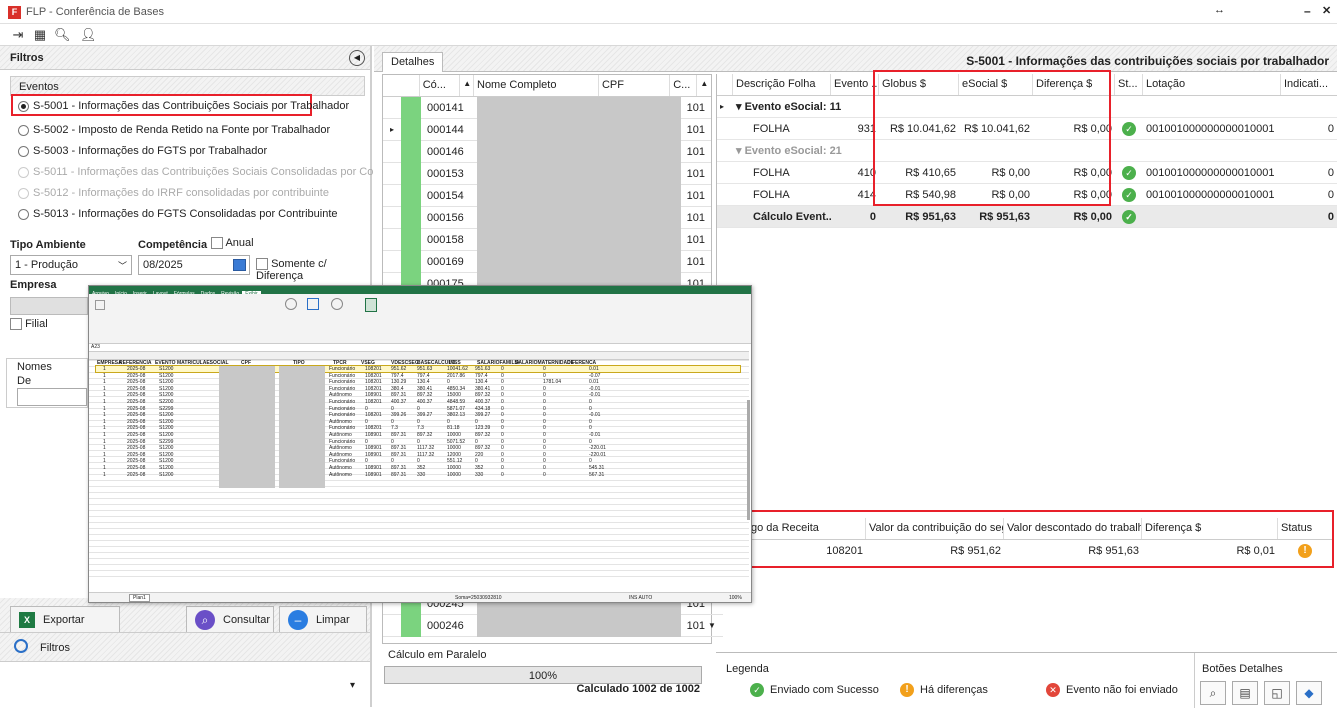 This screenshot has width=1337, height=708. What do you see at coordinates (239, 265) in the screenshot?
I see `calendar-icon` at bounding box center [239, 265].